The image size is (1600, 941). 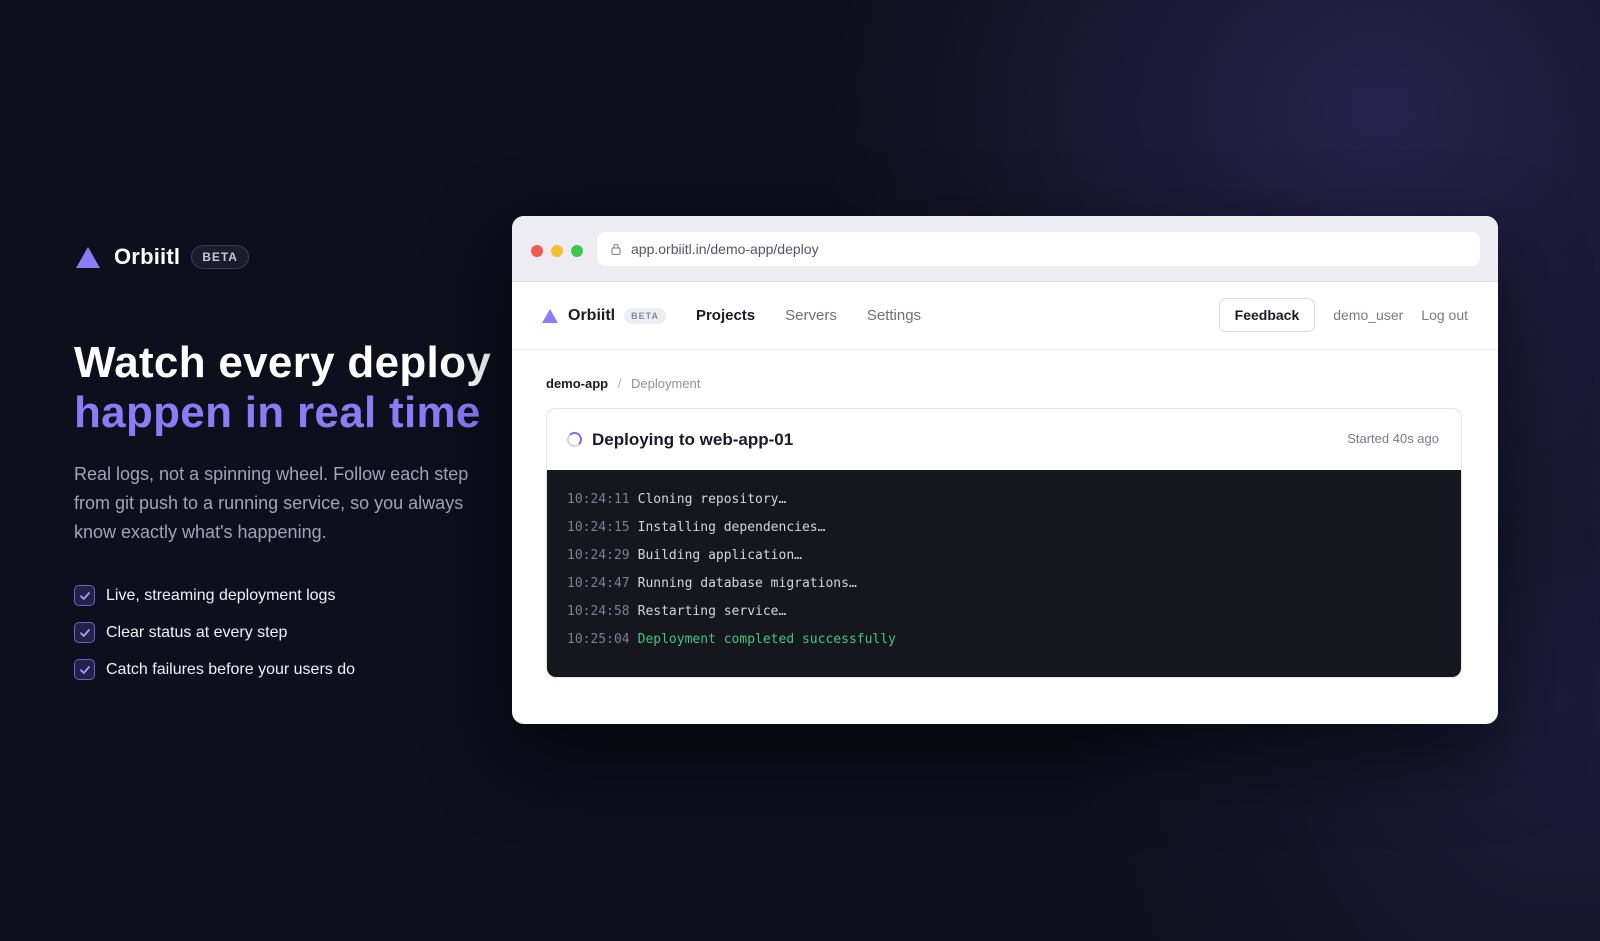 I want to click on nav-link-servers: Servers, so click(x=811, y=315).